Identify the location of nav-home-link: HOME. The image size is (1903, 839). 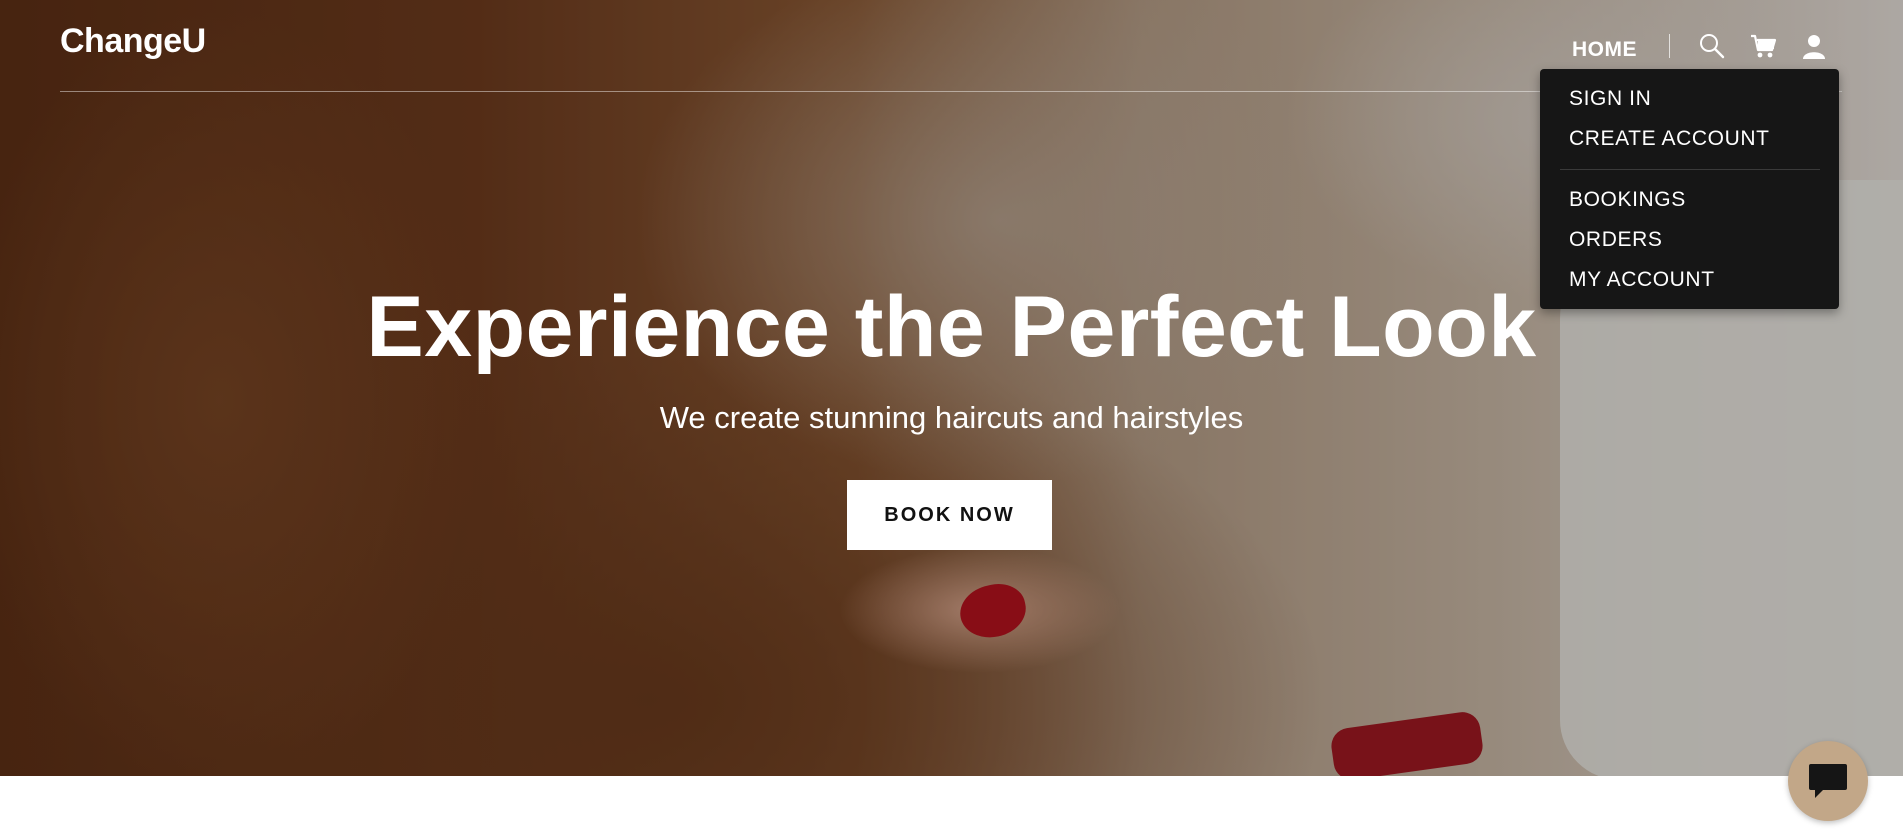
(1604, 50).